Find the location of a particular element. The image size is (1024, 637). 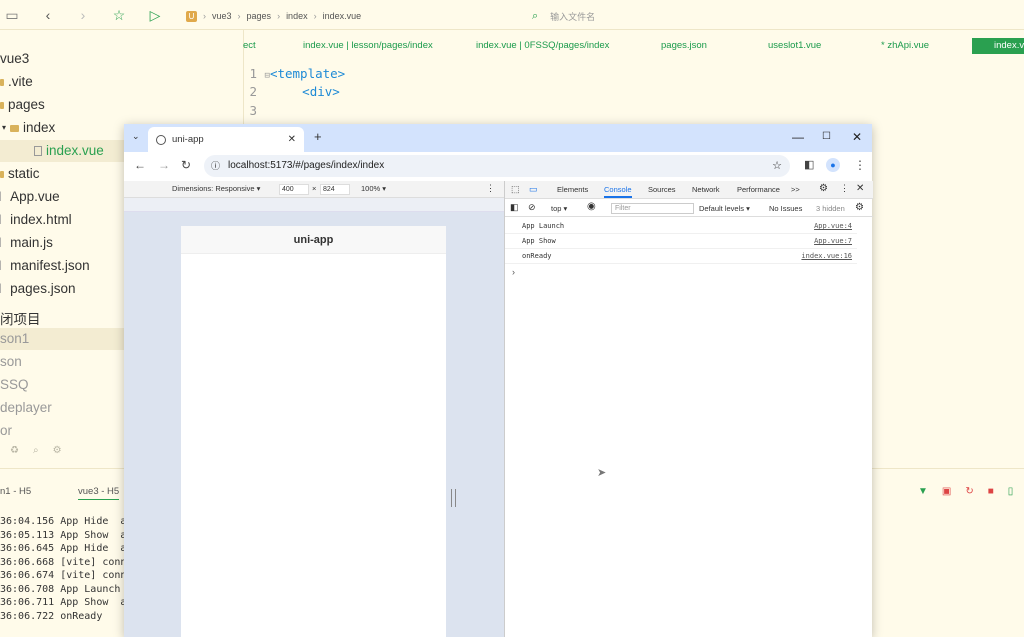

restart-icon: ↻ is located at coordinates (969, 491).